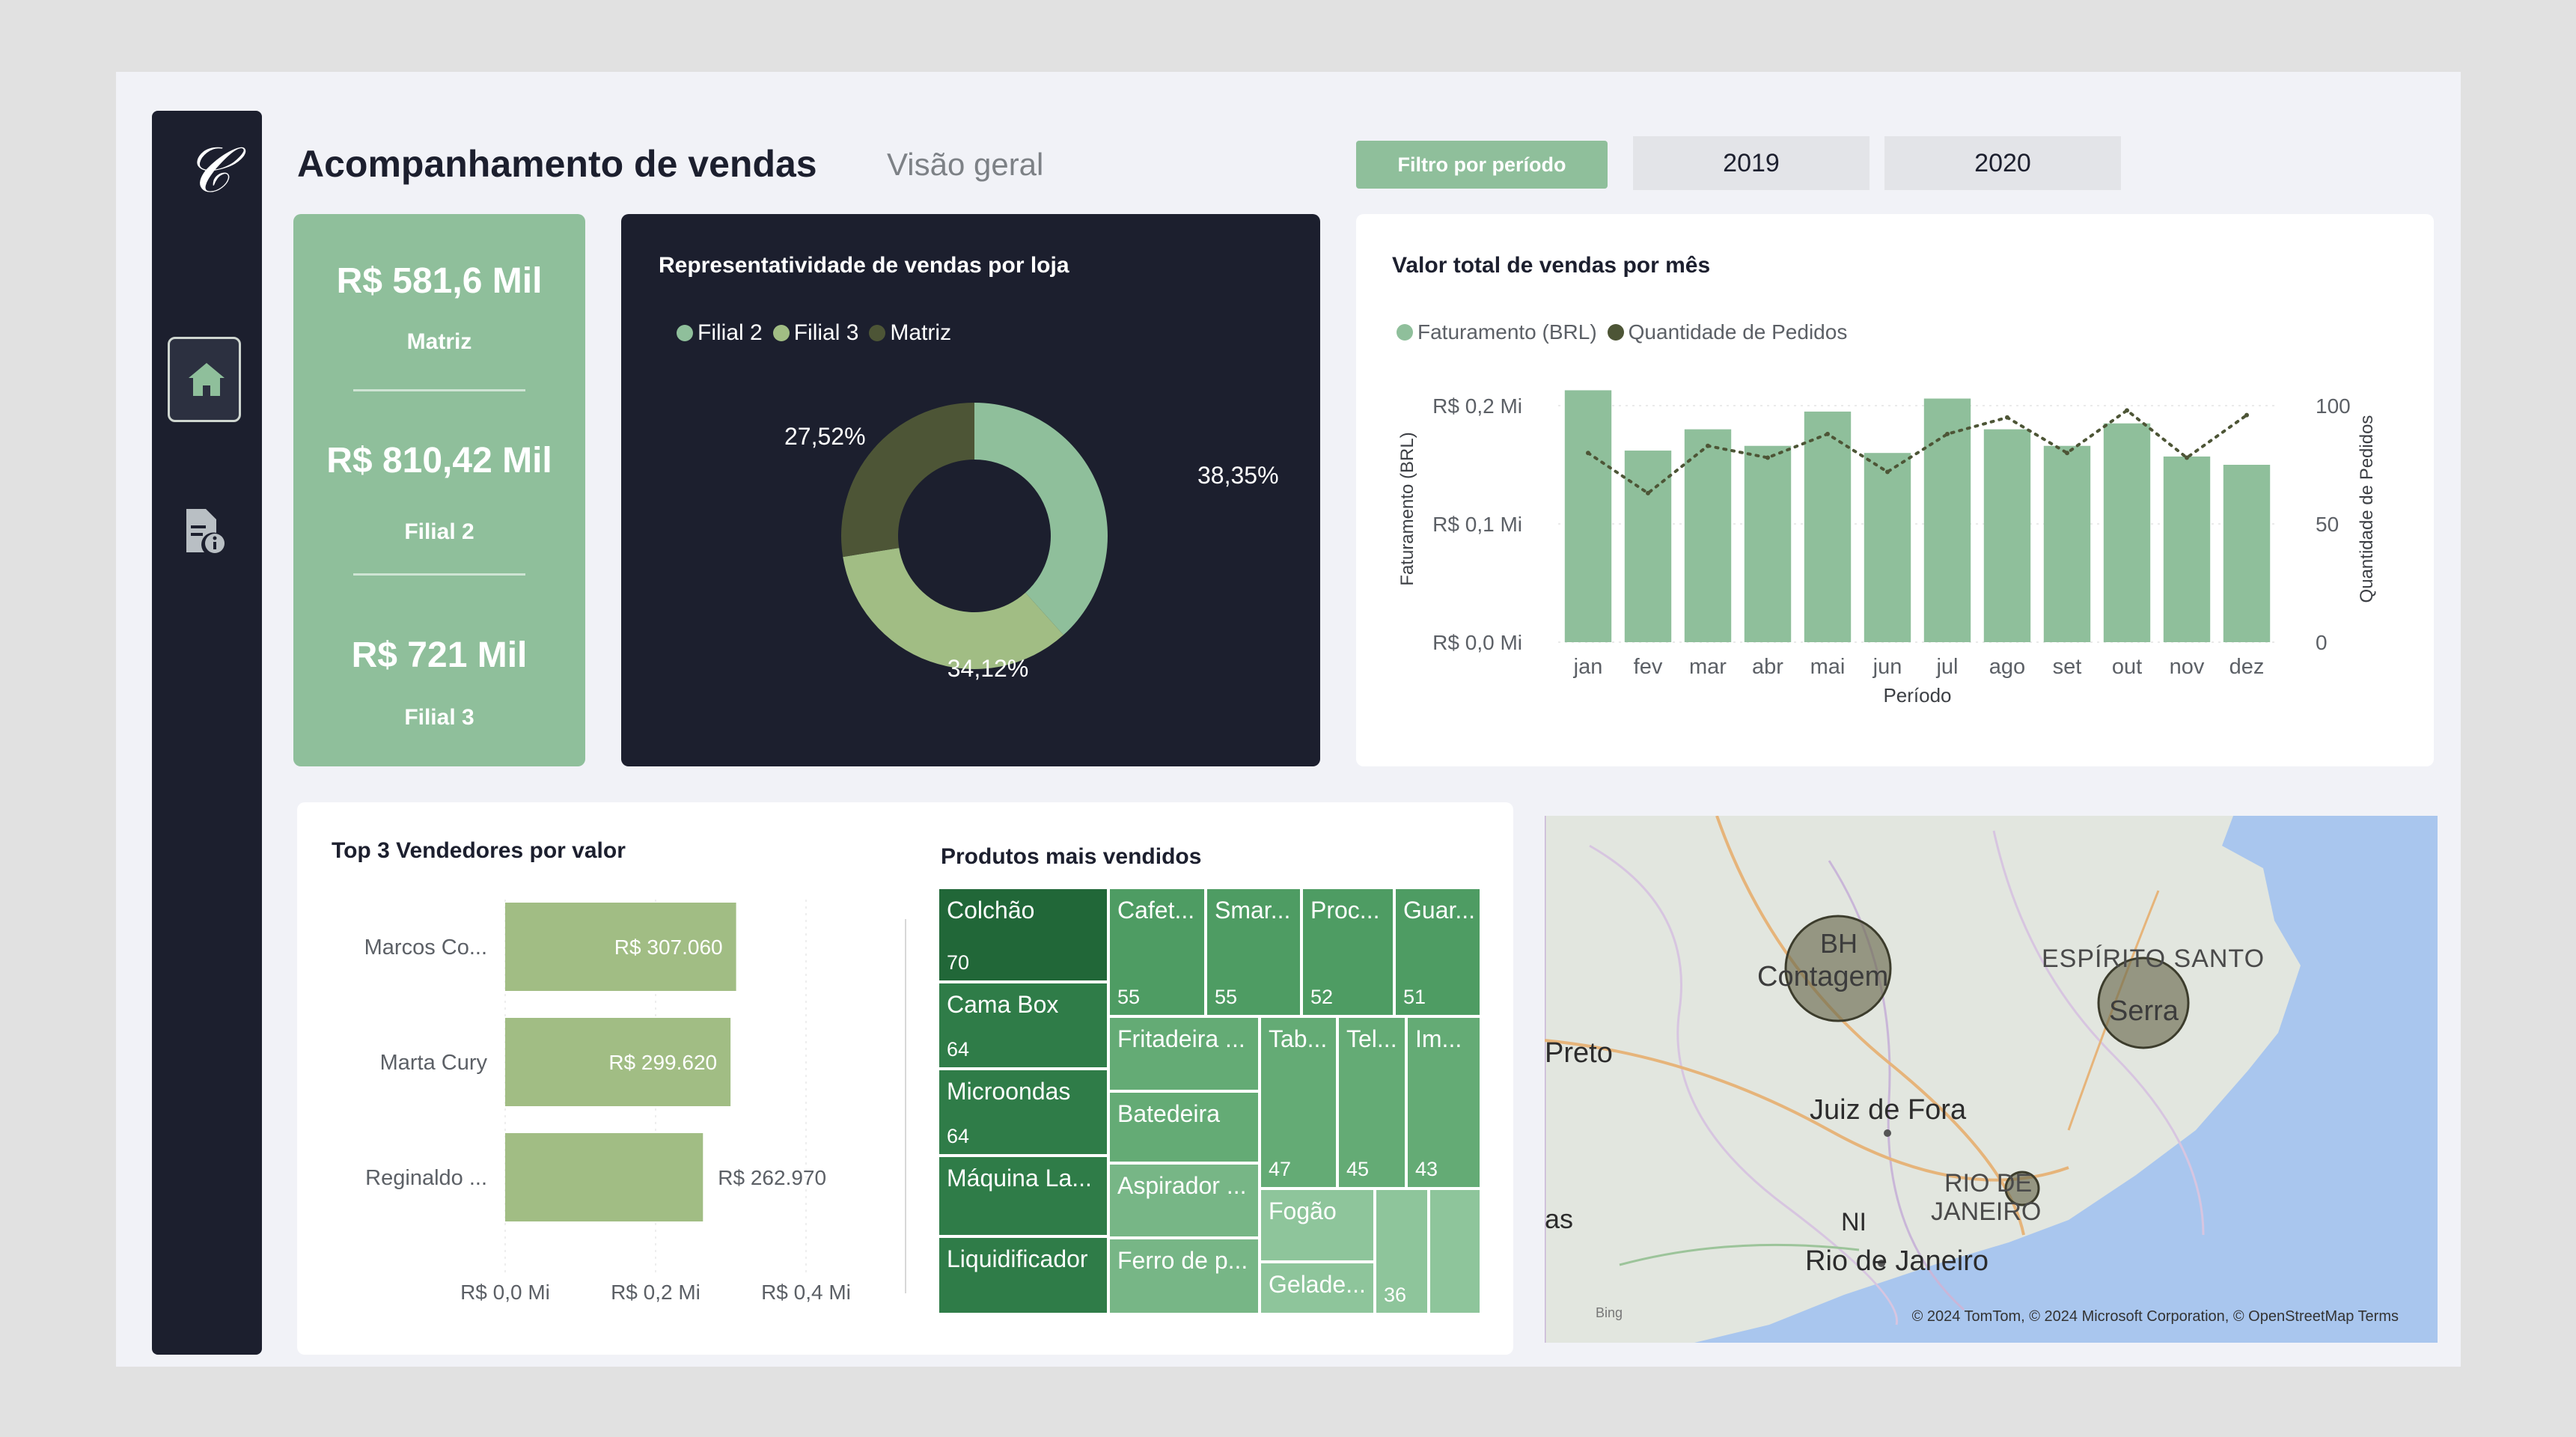  I want to click on y-tick-label: R$ 0,1 Mi, so click(1477, 524).